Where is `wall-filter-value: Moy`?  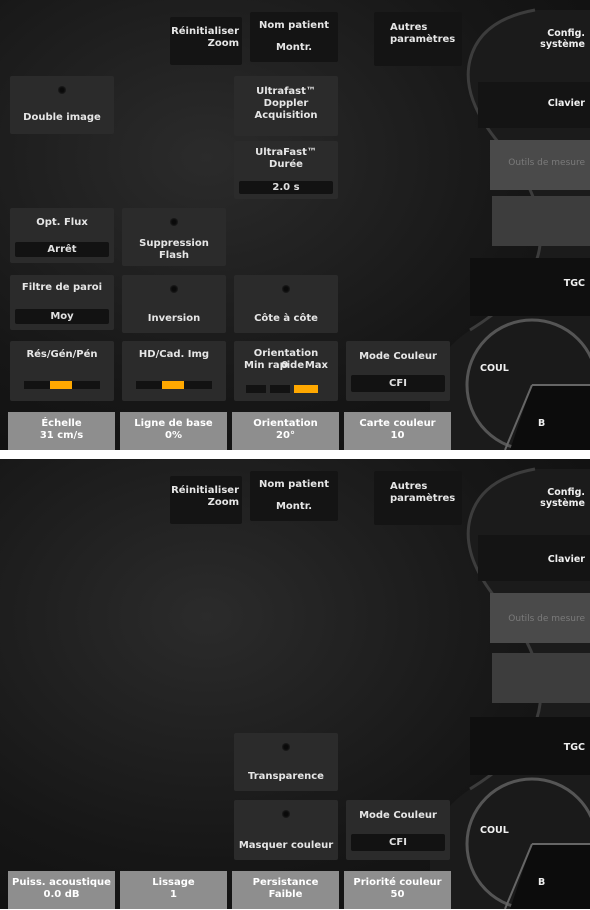 wall-filter-value: Moy is located at coordinates (62, 316).